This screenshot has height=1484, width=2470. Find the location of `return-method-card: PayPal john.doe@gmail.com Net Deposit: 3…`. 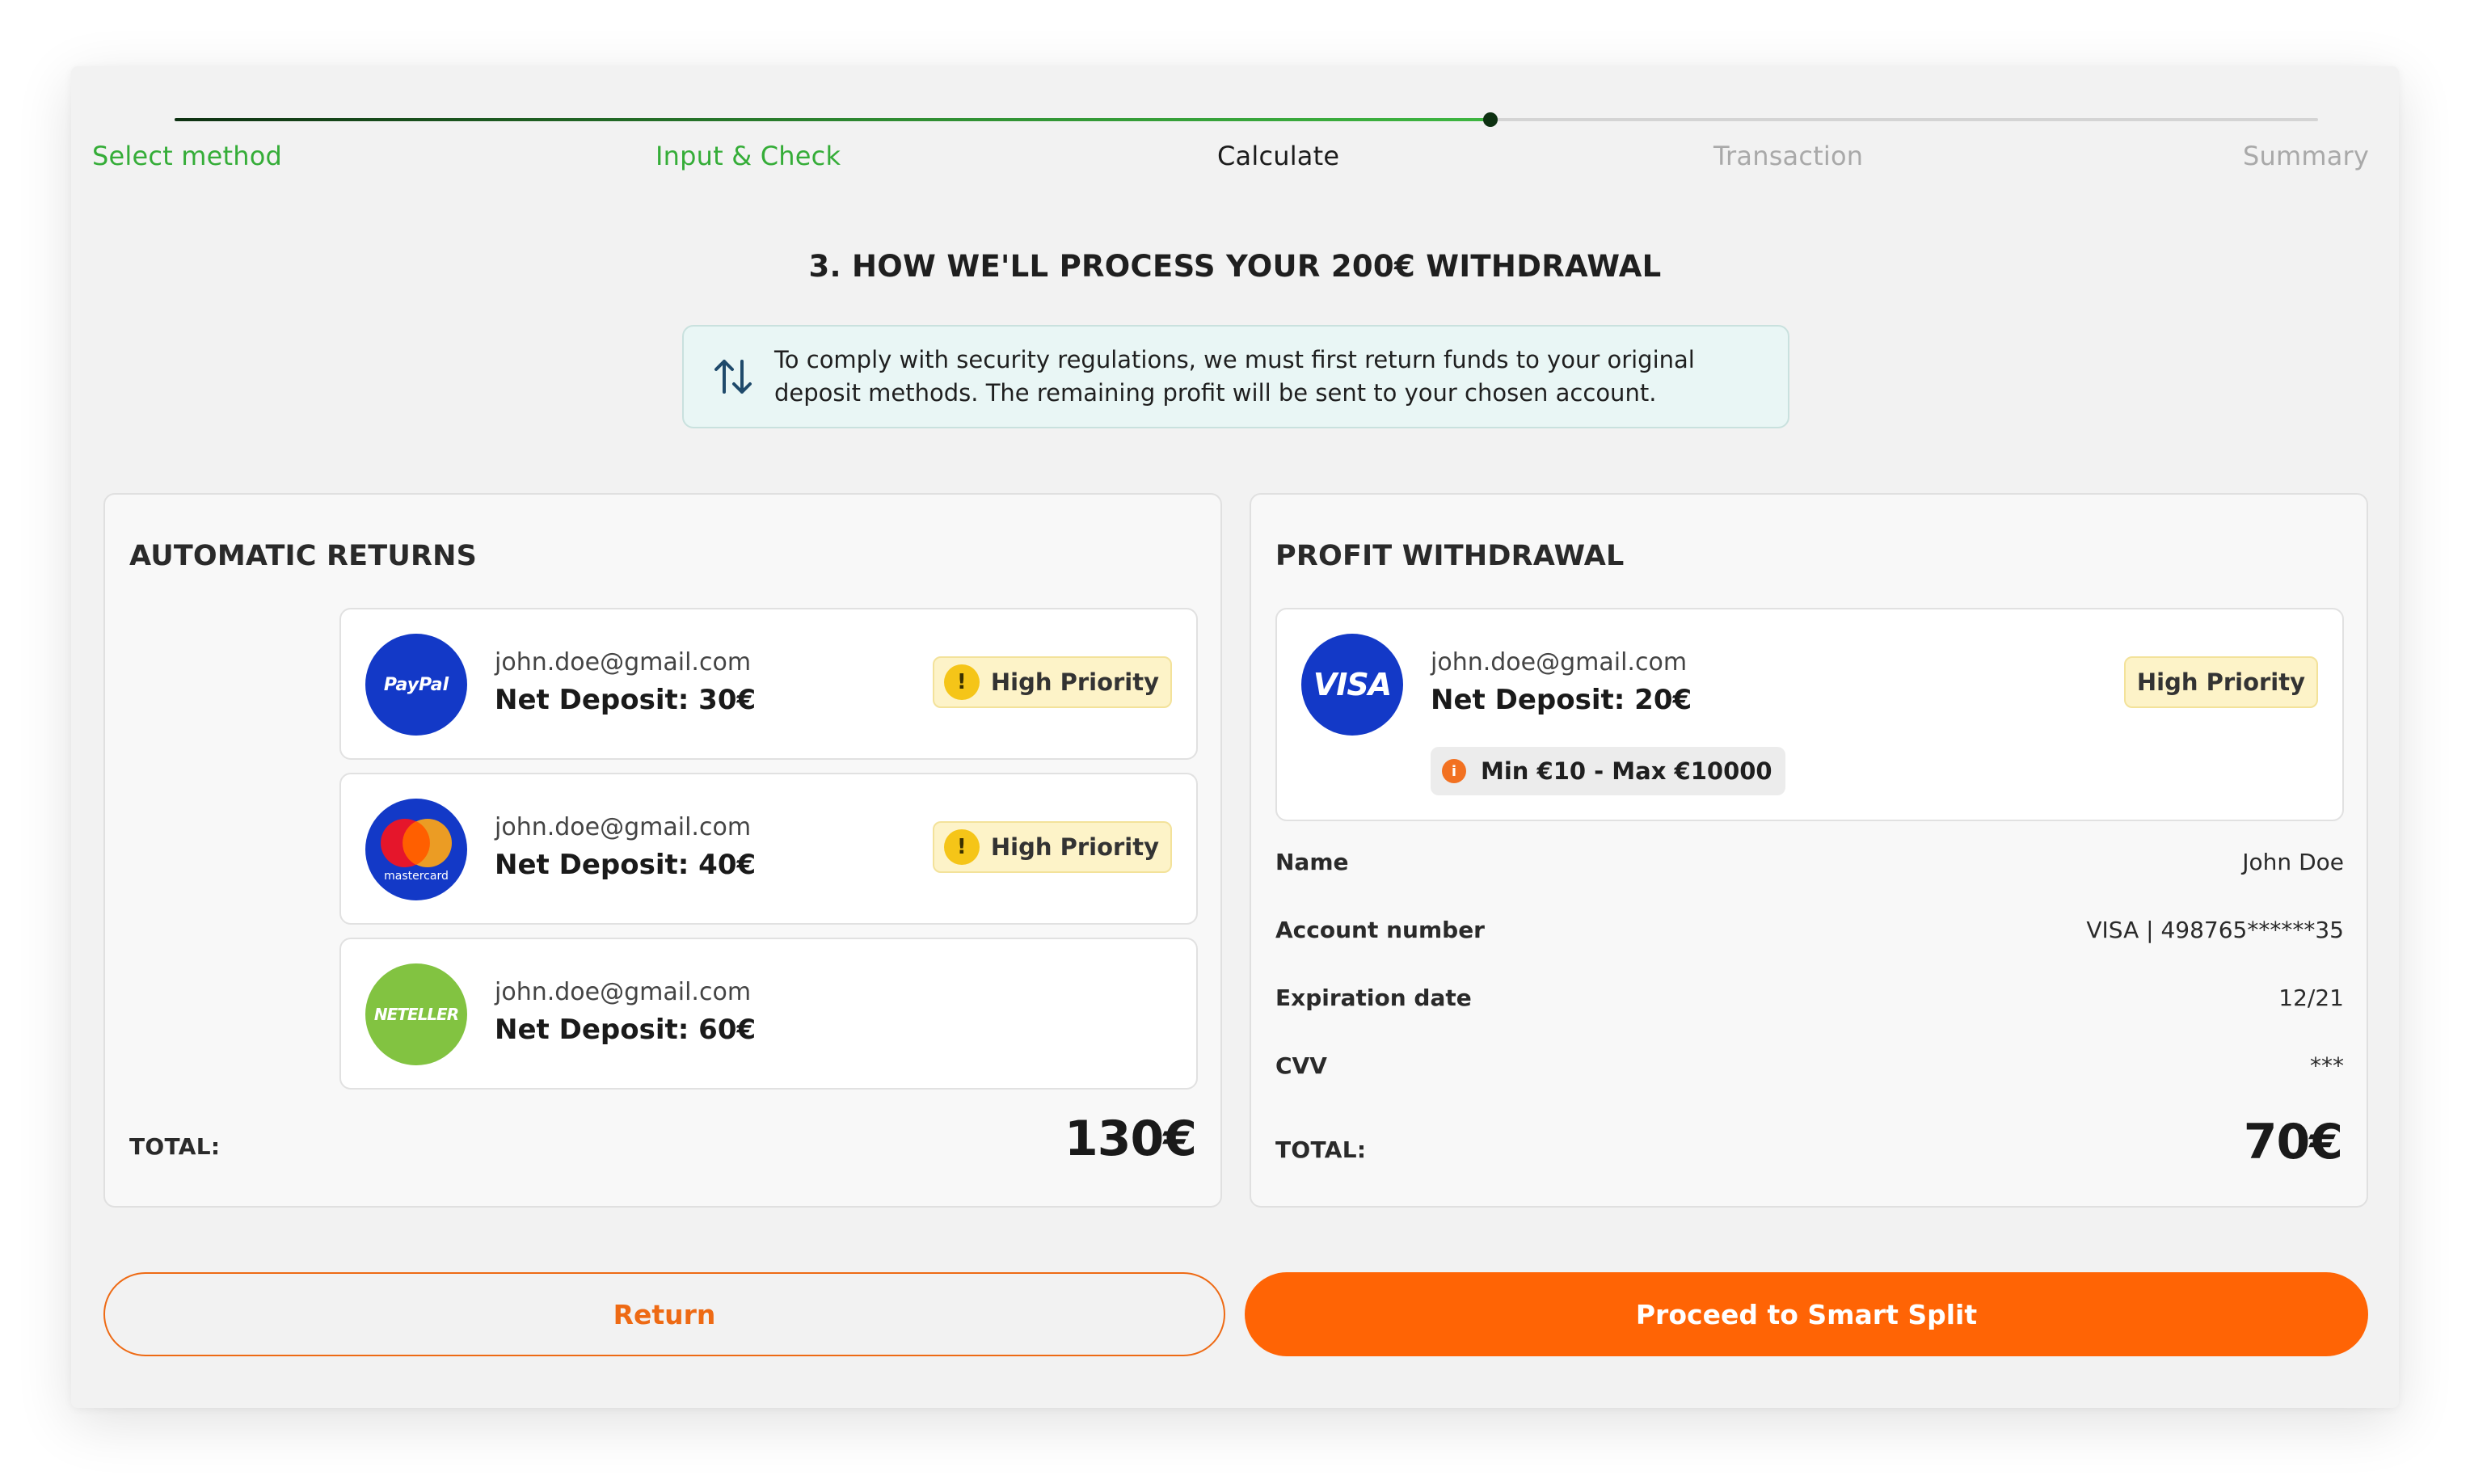

return-method-card: PayPal john.doe@gmail.com Net Deposit: 3… is located at coordinates (768, 684).